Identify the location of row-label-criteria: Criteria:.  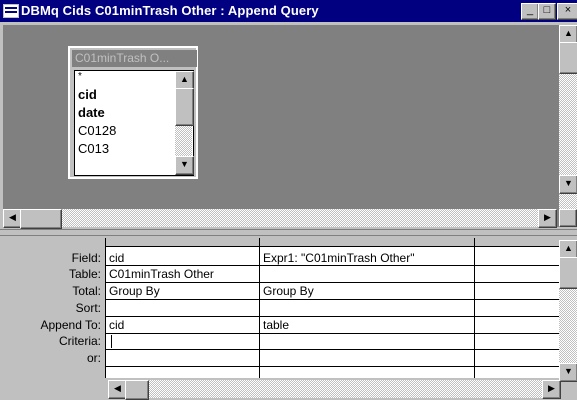
(79, 341).